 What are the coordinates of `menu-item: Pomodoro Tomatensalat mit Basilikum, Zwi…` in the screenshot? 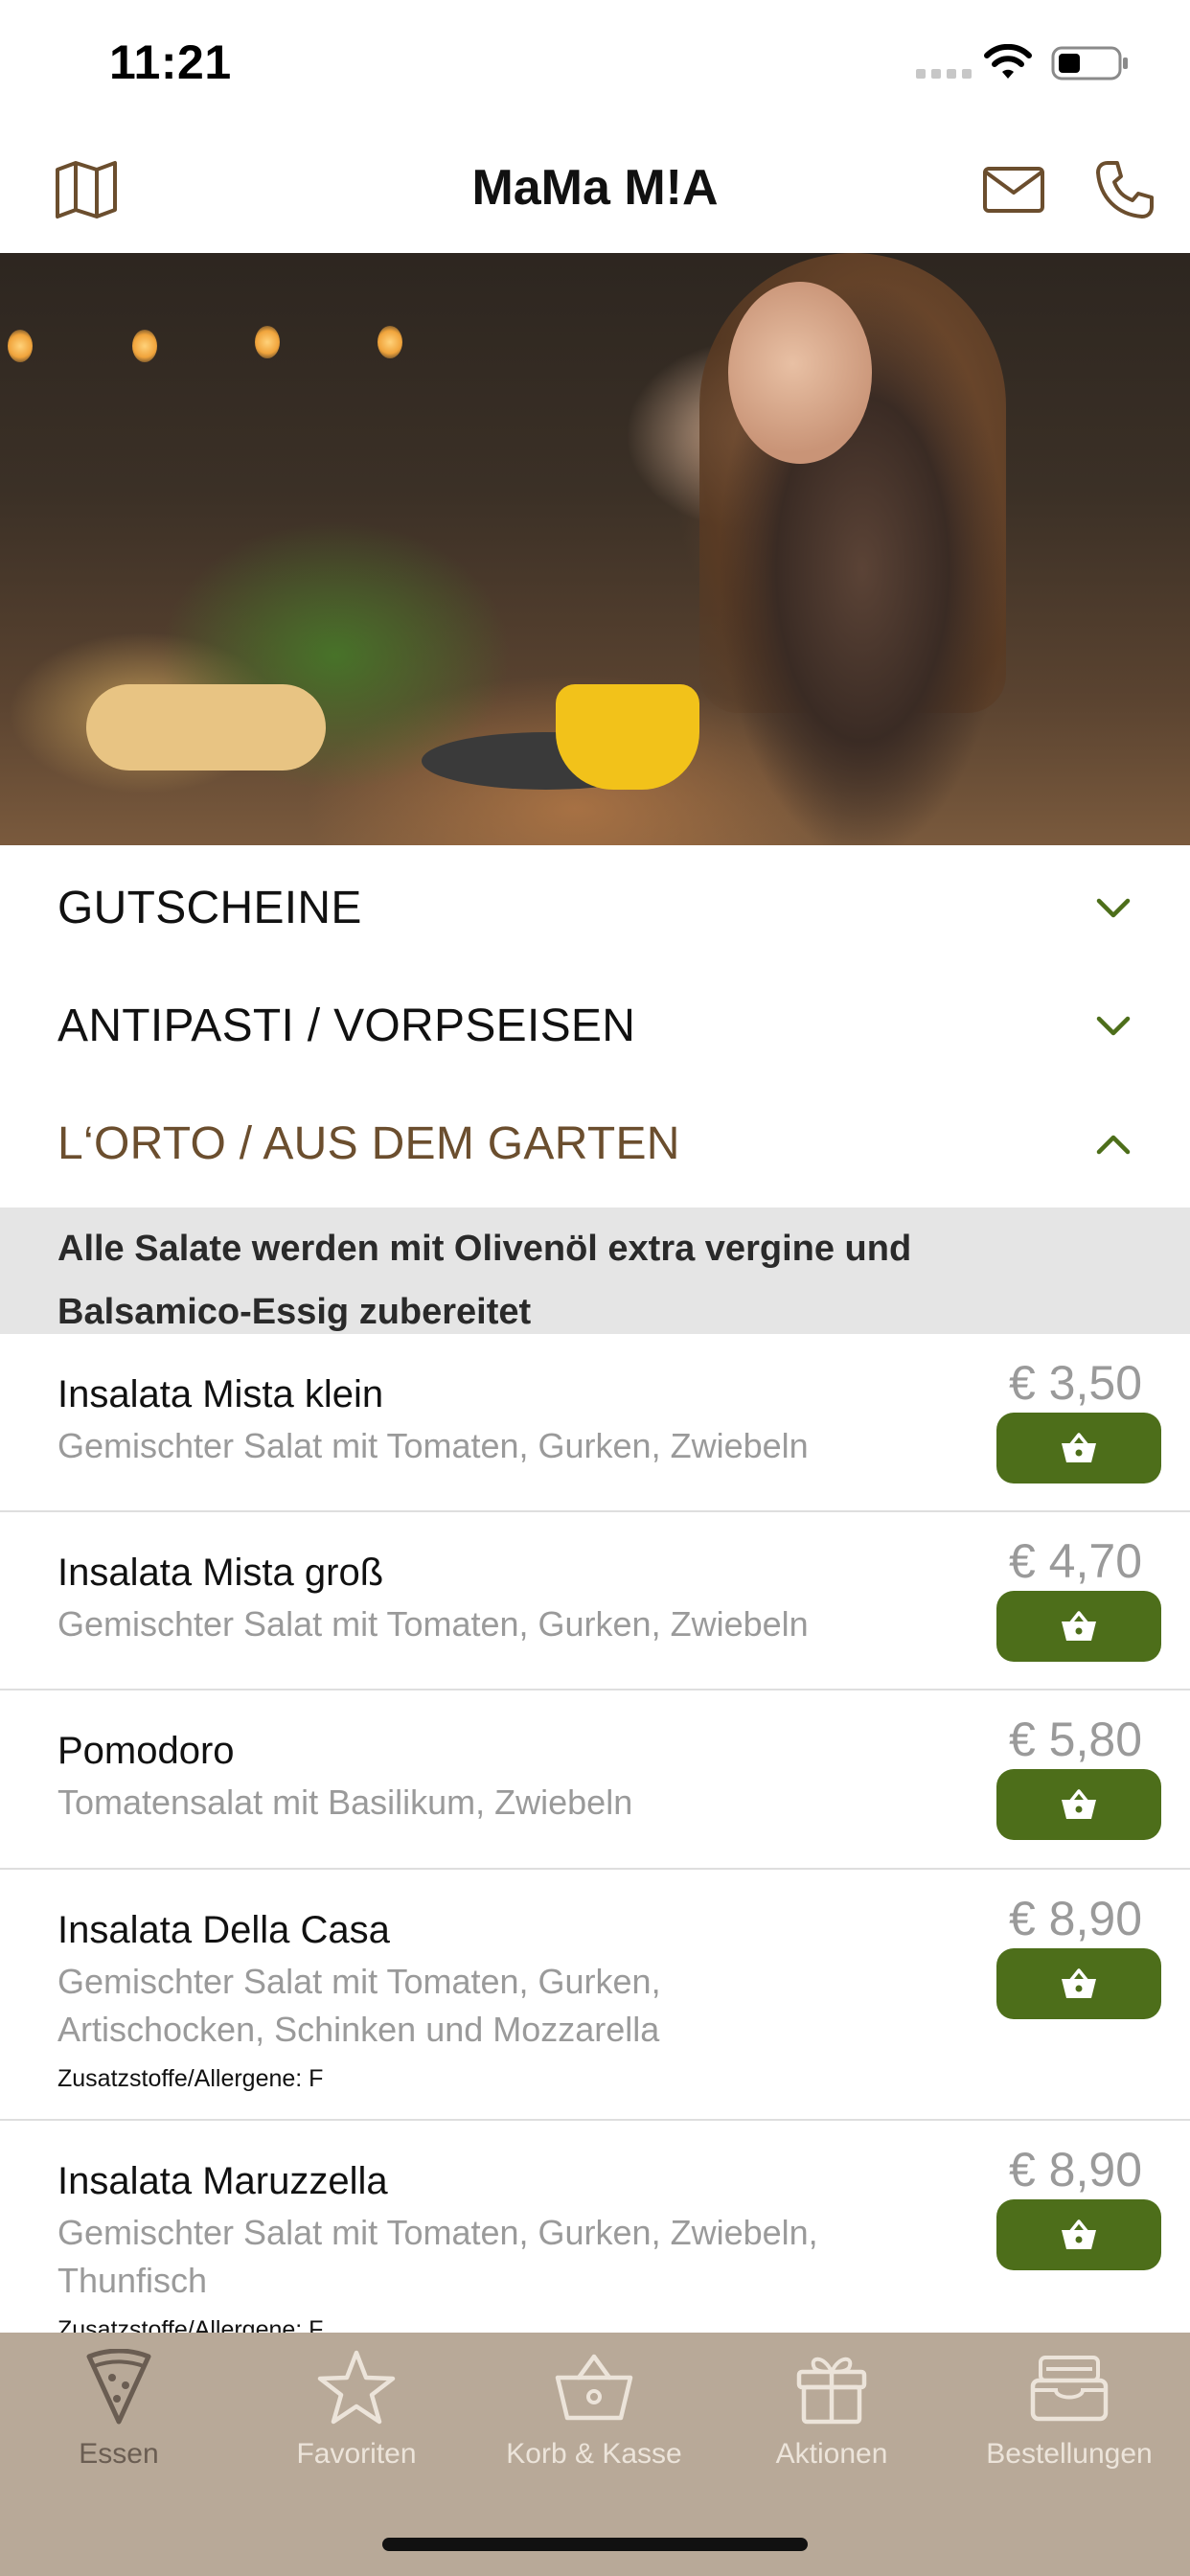 It's located at (595, 1780).